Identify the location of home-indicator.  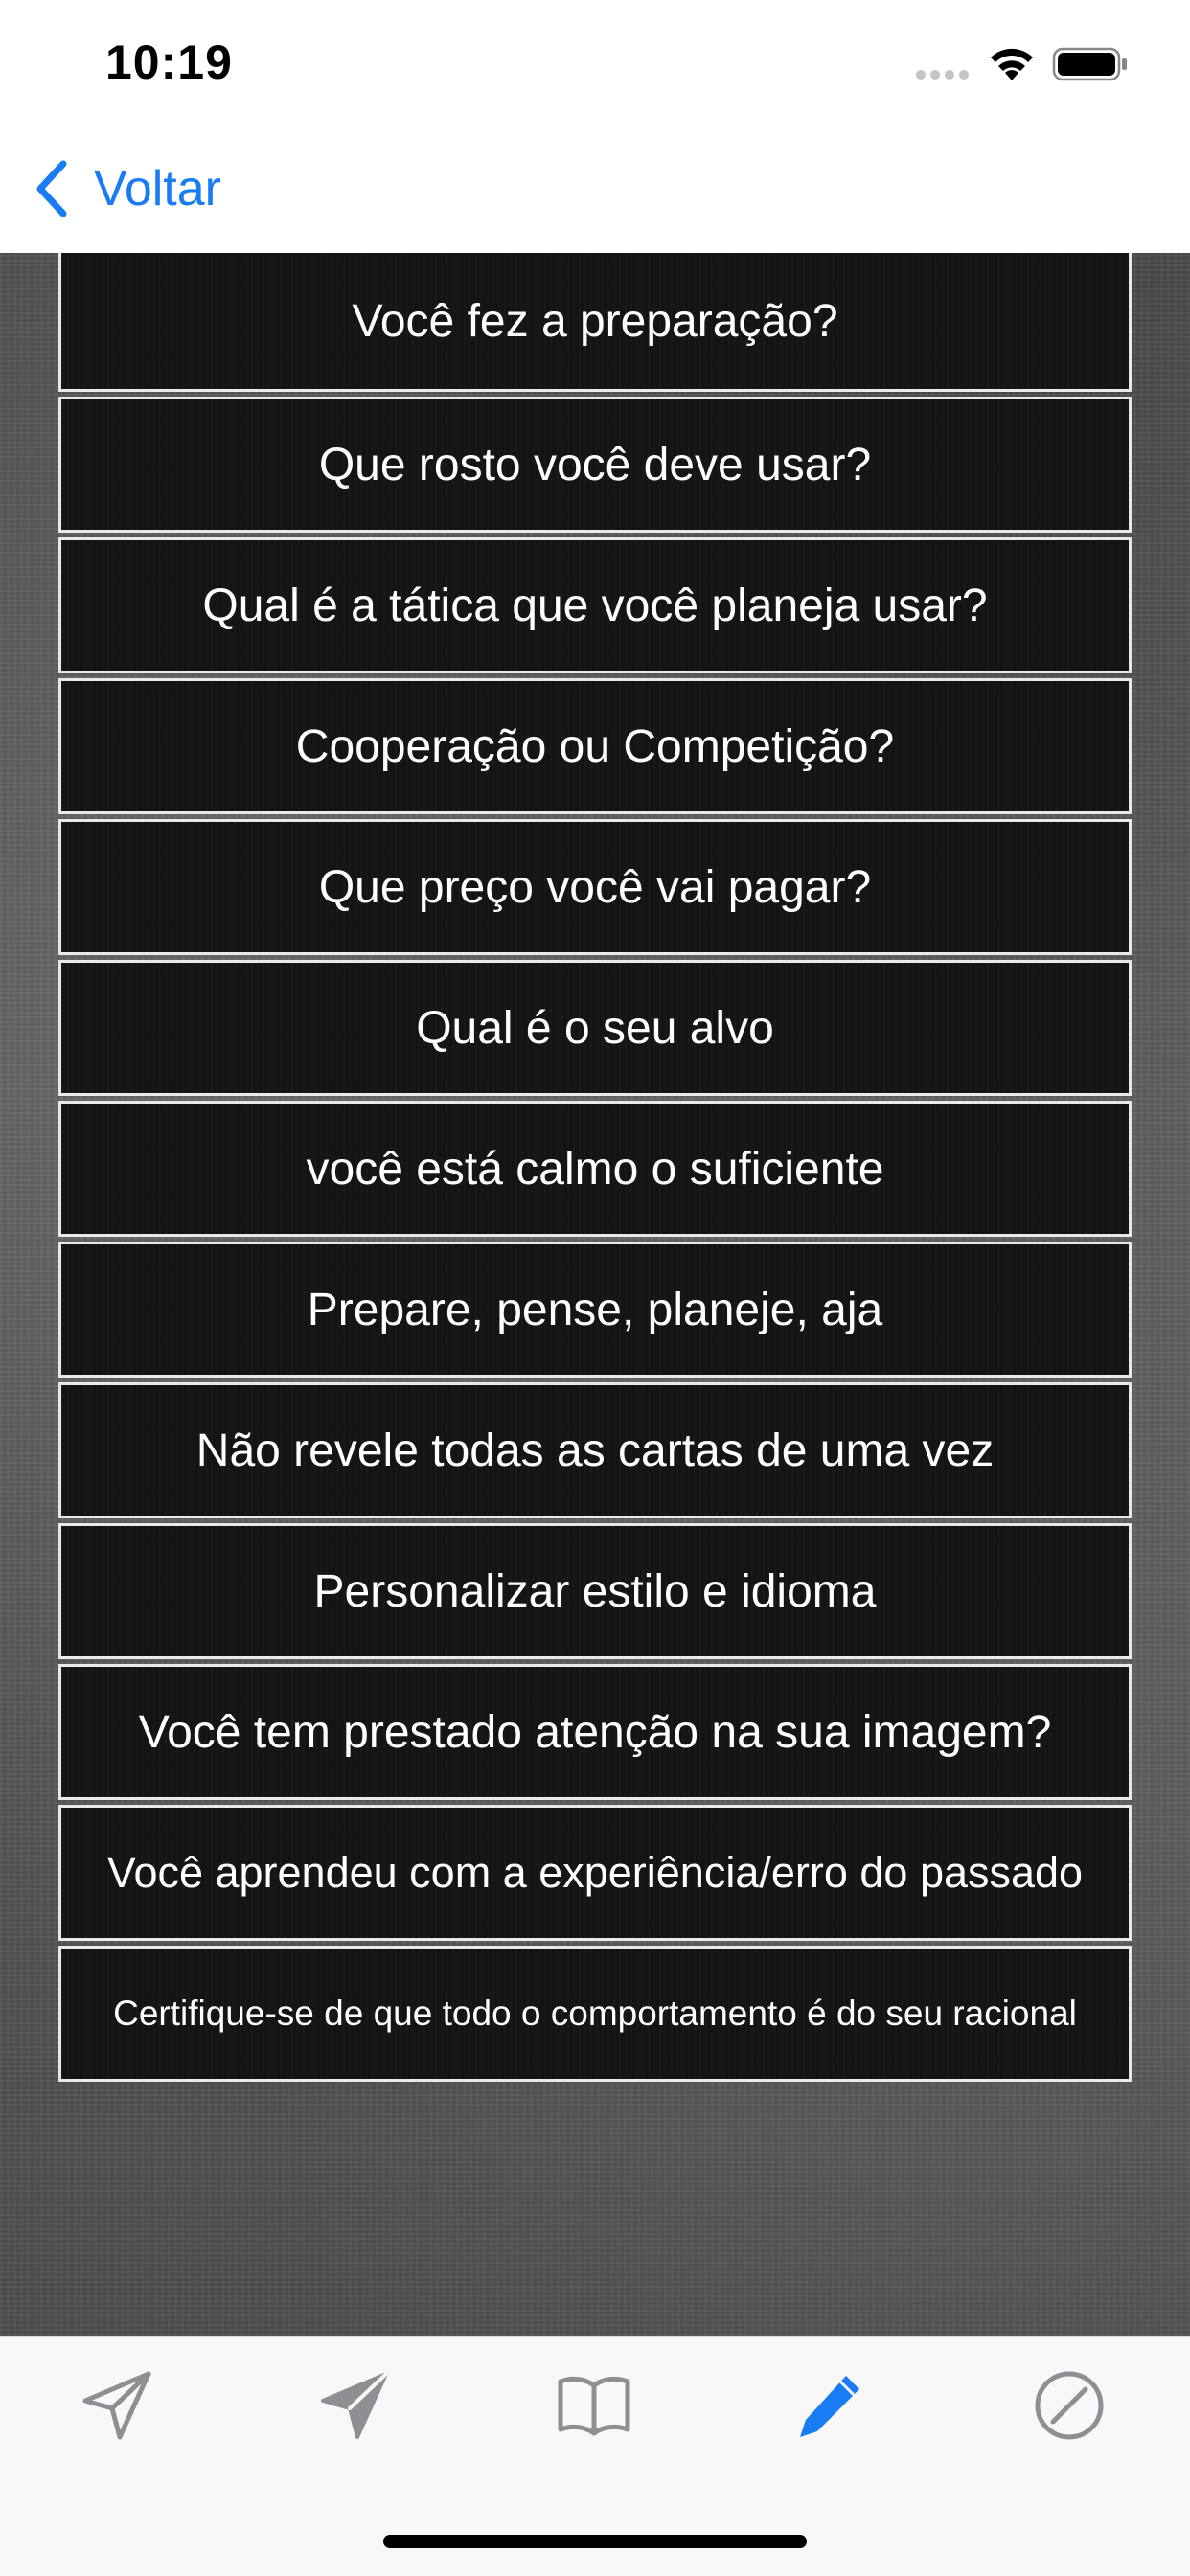
(595, 2541).